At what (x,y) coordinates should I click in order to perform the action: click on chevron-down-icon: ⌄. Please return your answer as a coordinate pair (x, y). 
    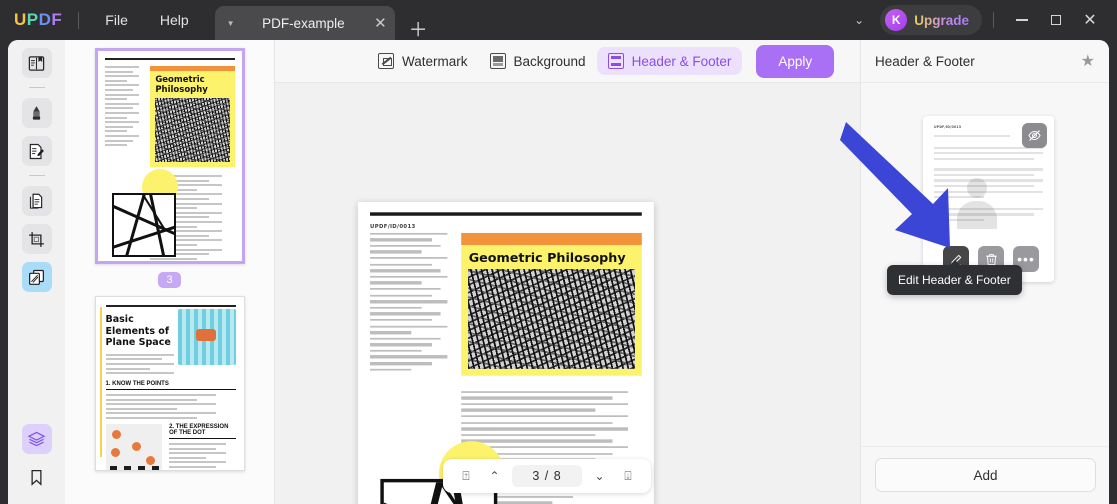
    Looking at the image, I should click on (859, 20).